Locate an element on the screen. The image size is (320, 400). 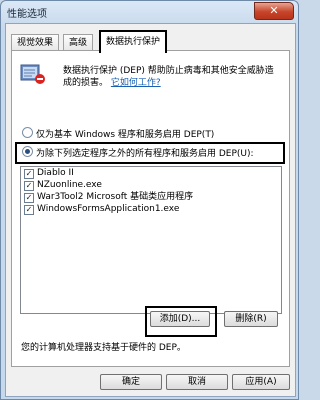
program-name: War3Tool2 Microsoft 基础类应用程序 is located at coordinates (115, 197).